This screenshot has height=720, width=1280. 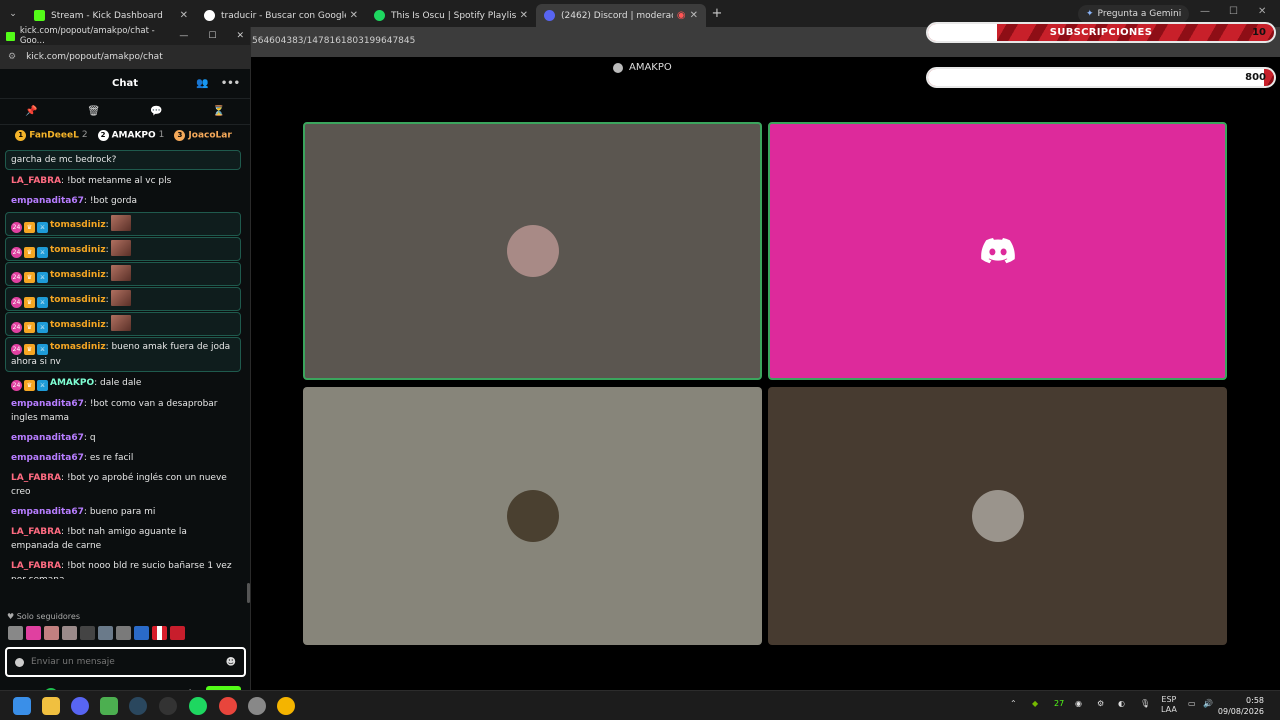 What do you see at coordinates (123, 181) in the screenshot?
I see `chat-message: LA_FABRA: !bot metanme al vc pls` at bounding box center [123, 181].